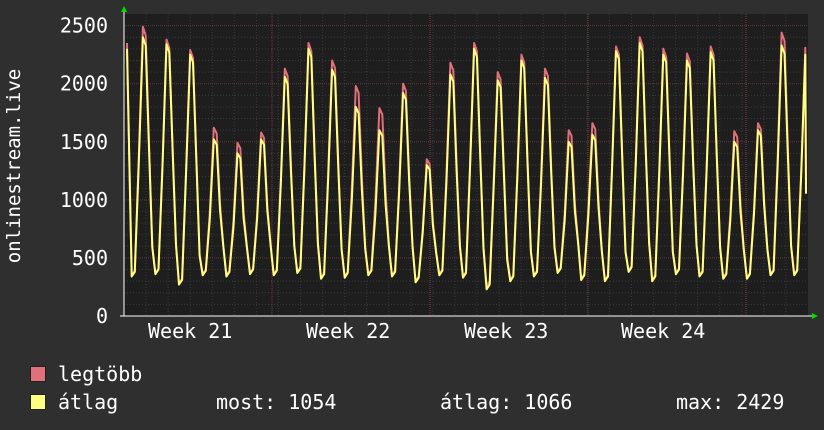 The height and width of the screenshot is (430, 824). What do you see at coordinates (84, 84) in the screenshot?
I see `y-tick-label: 2000` at bounding box center [84, 84].